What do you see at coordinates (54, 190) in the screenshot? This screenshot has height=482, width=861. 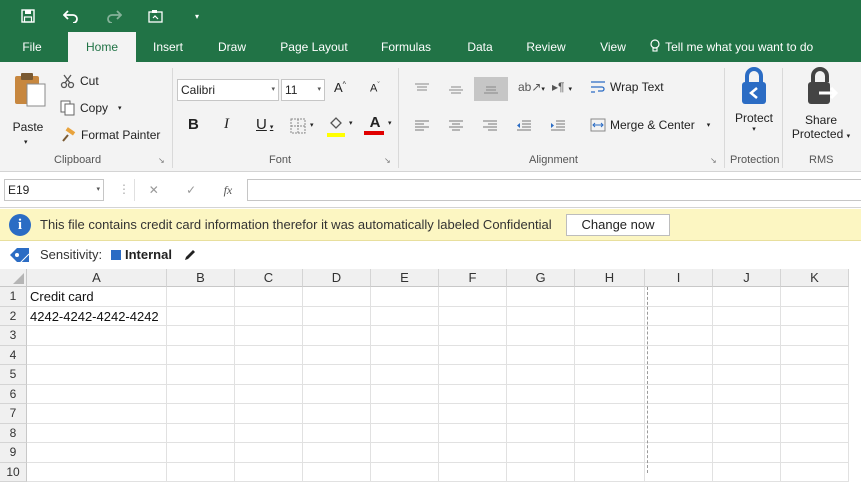 I see `name-box: E19 ▾` at bounding box center [54, 190].